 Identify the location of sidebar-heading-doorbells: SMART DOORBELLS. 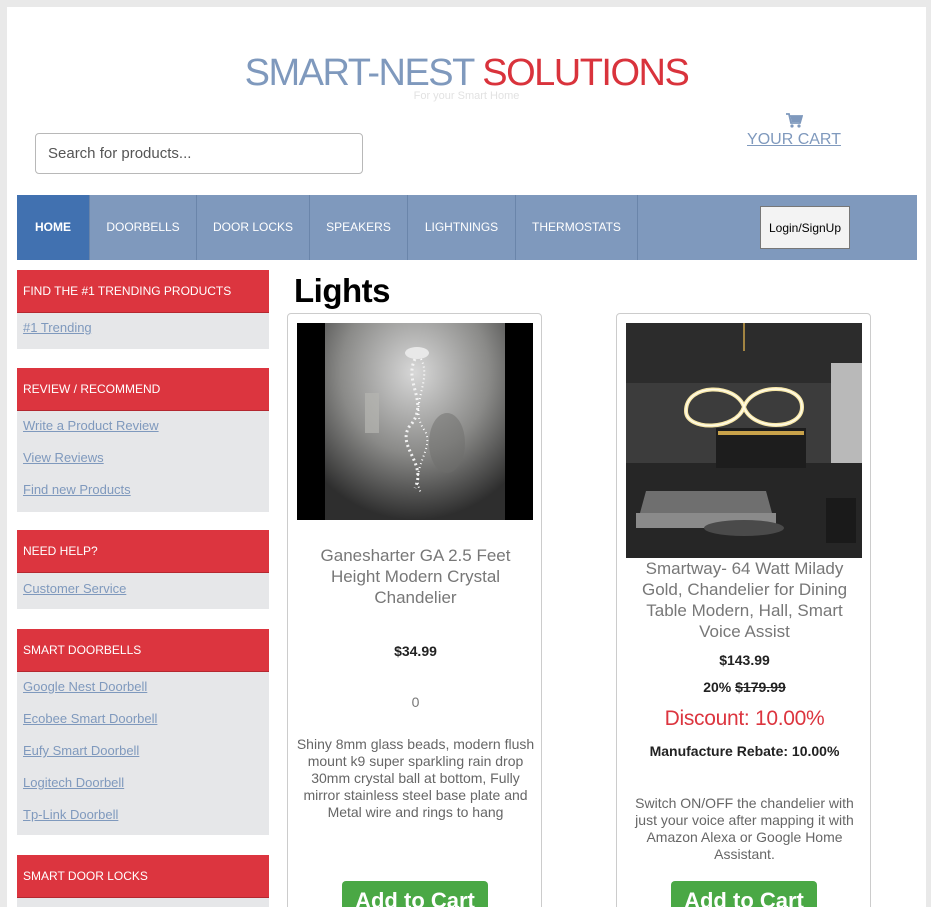
(143, 650).